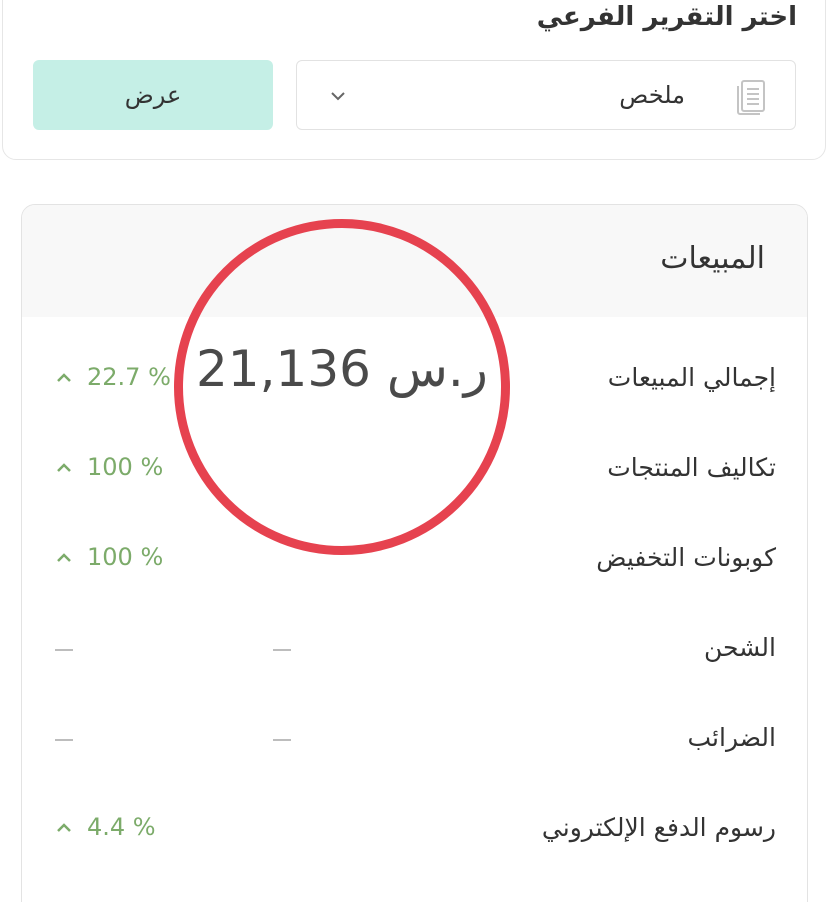  Describe the element at coordinates (414, 261) in the screenshot. I see `sales-header: المبيعات` at that location.